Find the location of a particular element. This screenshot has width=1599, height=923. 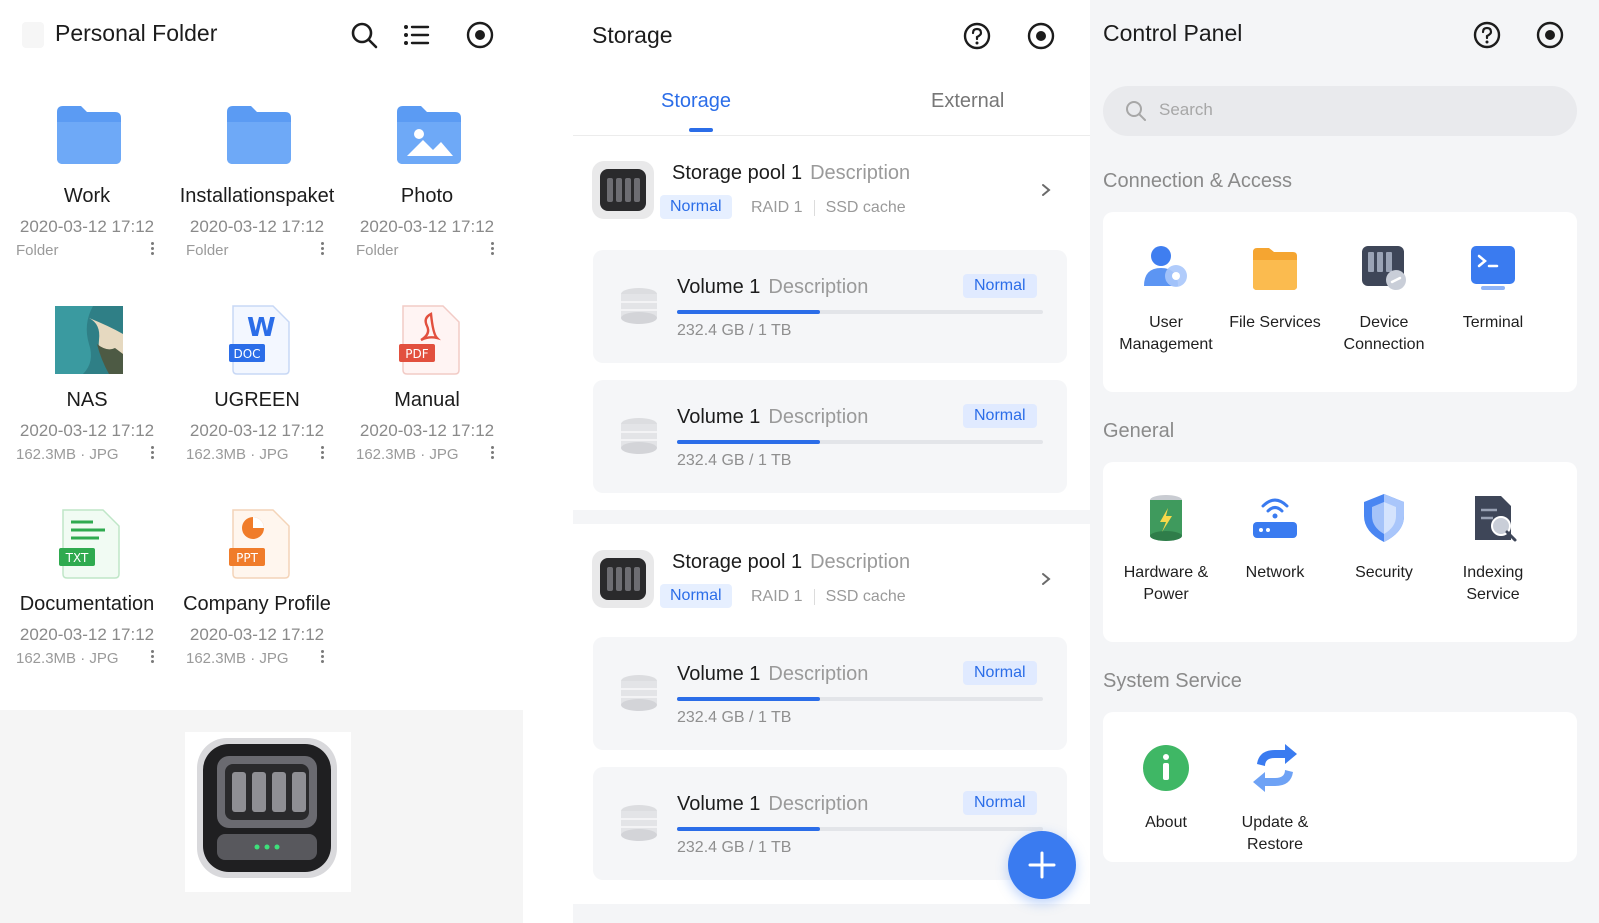

word-document-icon: W DOC is located at coordinates (259, 340).